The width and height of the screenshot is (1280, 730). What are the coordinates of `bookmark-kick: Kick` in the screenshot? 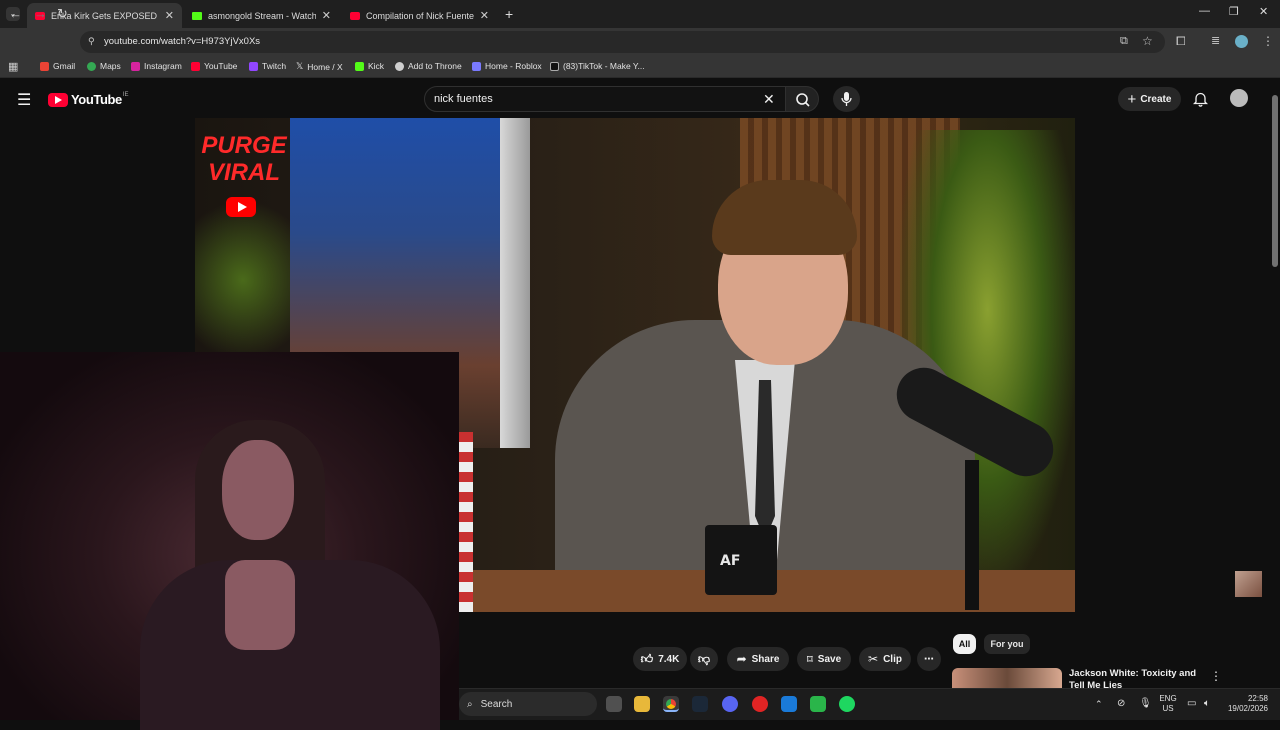 It's located at (369, 66).